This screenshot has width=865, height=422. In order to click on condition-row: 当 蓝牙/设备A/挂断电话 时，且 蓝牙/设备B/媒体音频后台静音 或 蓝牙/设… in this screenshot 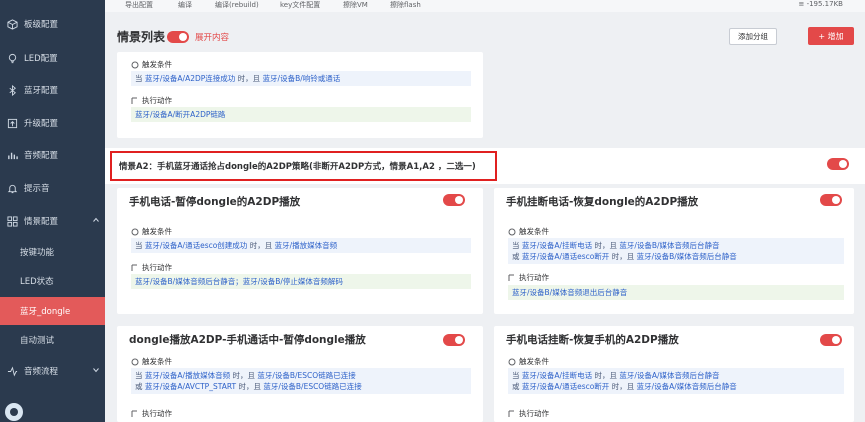, I will do `click(676, 251)`.